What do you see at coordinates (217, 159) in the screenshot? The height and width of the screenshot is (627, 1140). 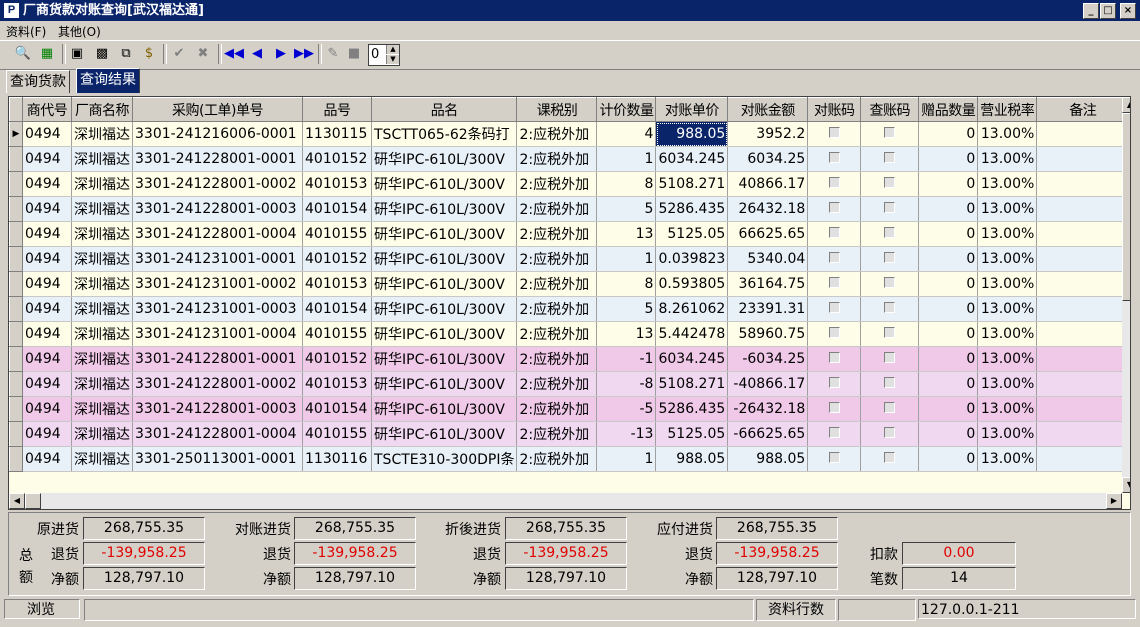 I see `cell-po-number: 3301-241228001-0001` at bounding box center [217, 159].